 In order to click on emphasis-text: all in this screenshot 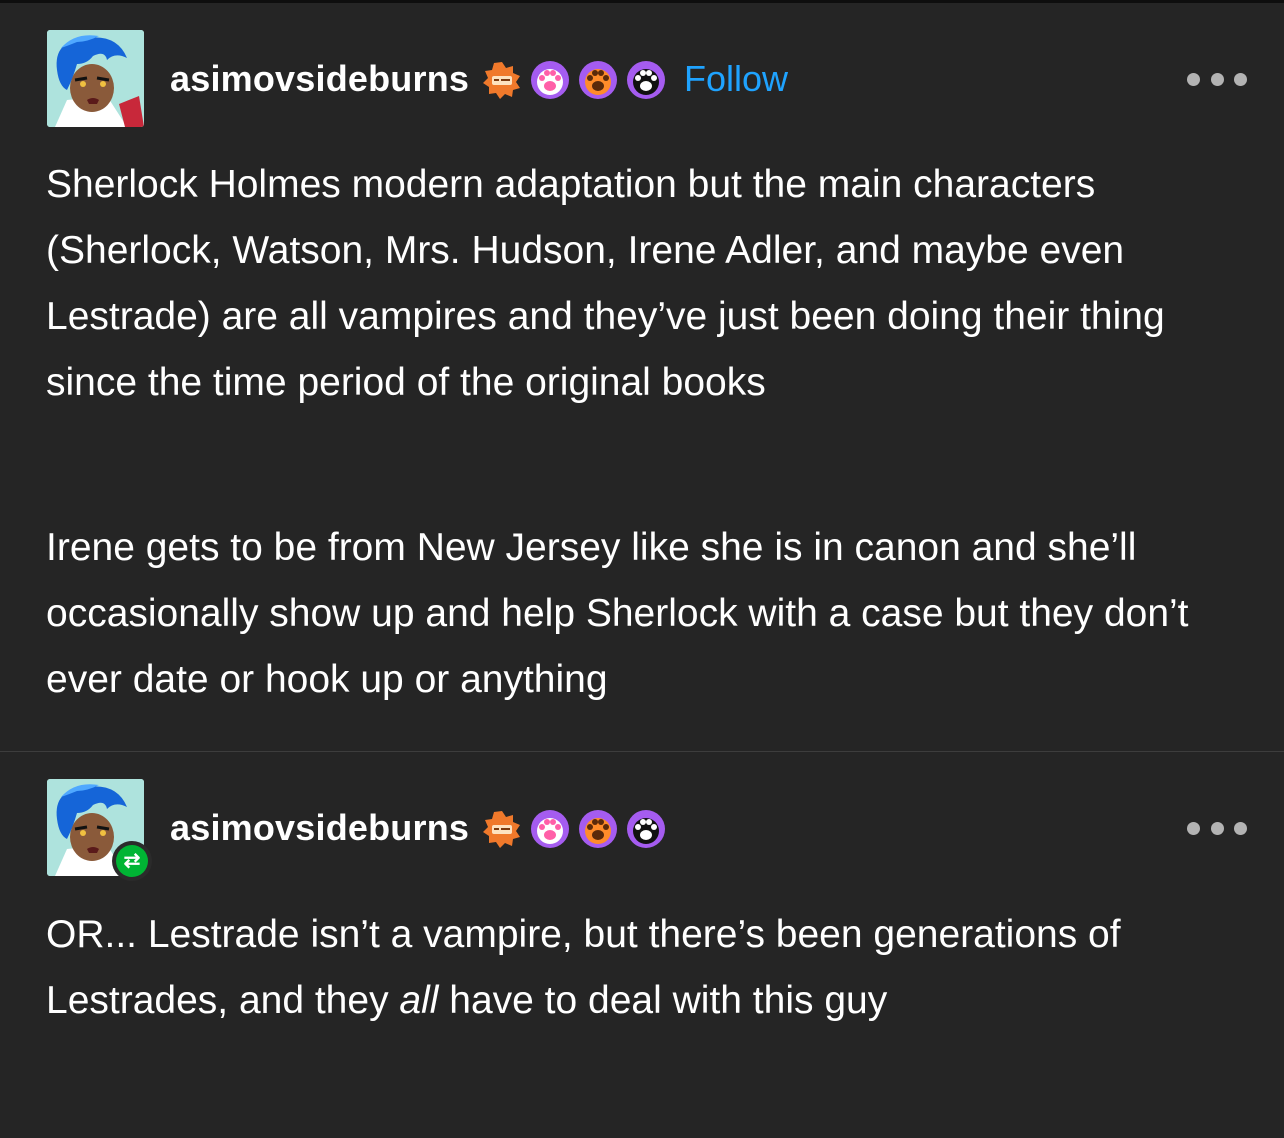, I will do `click(419, 1000)`.